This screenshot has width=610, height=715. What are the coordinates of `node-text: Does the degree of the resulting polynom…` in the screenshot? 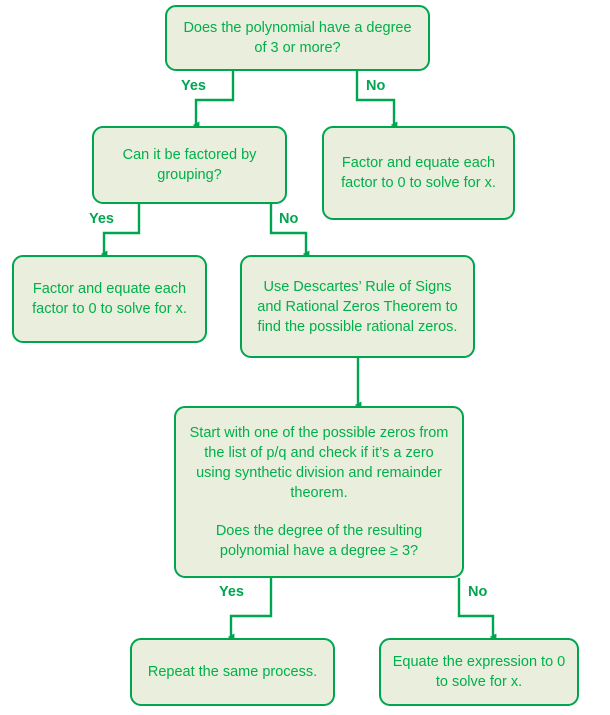 It's located at (319, 541).